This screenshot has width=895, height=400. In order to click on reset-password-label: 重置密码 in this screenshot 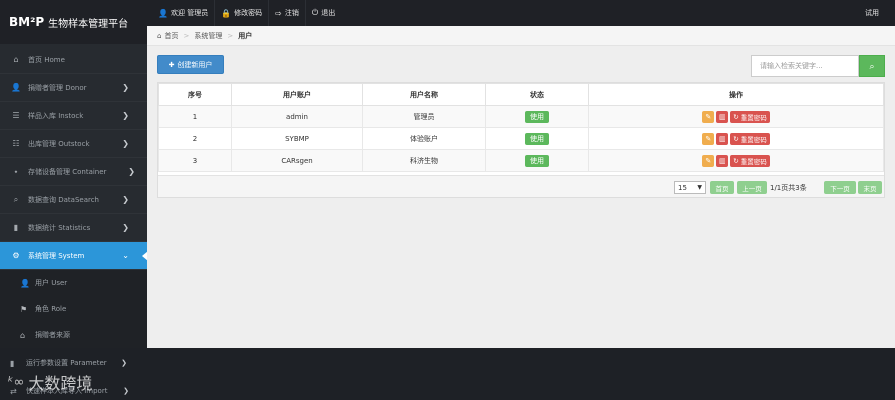, I will do `click(753, 139)`.